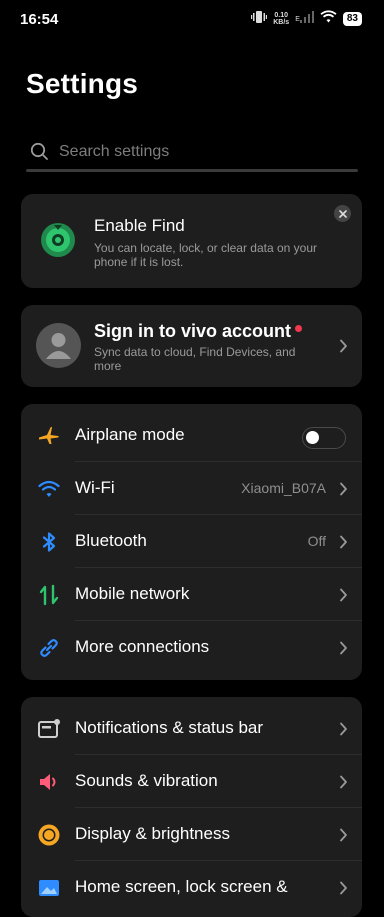  Describe the element at coordinates (49, 436) in the screenshot. I see `airplane-icon` at that location.